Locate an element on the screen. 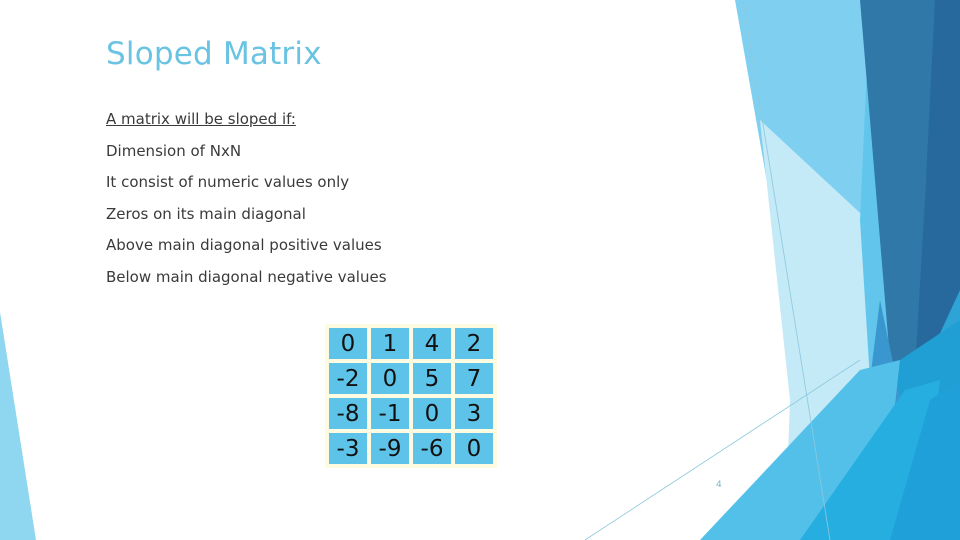 Image resolution: width=960 pixels, height=540 pixels. matrix-cell: -6 is located at coordinates (432, 448).